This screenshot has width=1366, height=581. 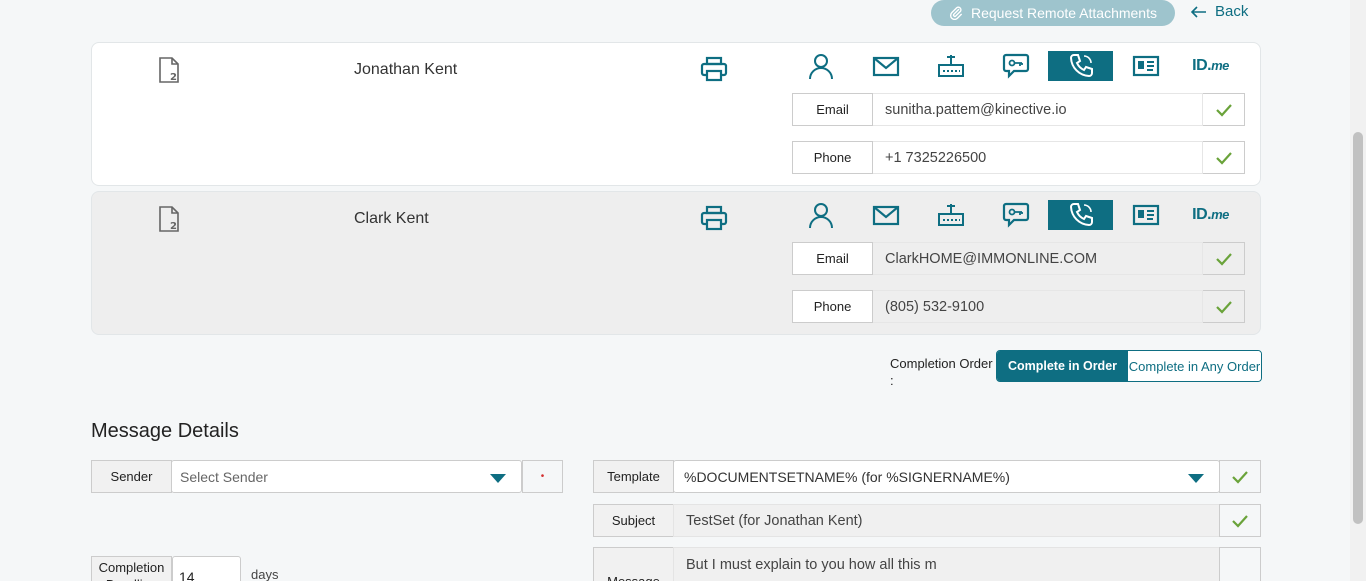 I want to click on deadline-unit: days, so click(x=265, y=574).